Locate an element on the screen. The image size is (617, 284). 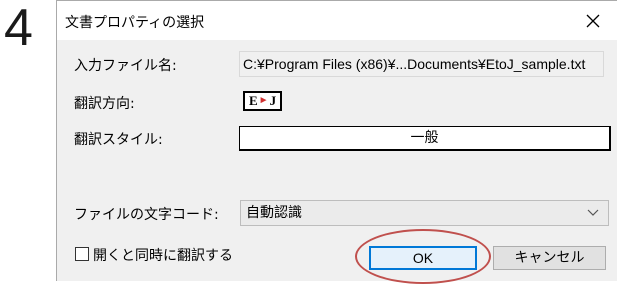
style-label: 翻訳スタイル: is located at coordinates (118, 140).